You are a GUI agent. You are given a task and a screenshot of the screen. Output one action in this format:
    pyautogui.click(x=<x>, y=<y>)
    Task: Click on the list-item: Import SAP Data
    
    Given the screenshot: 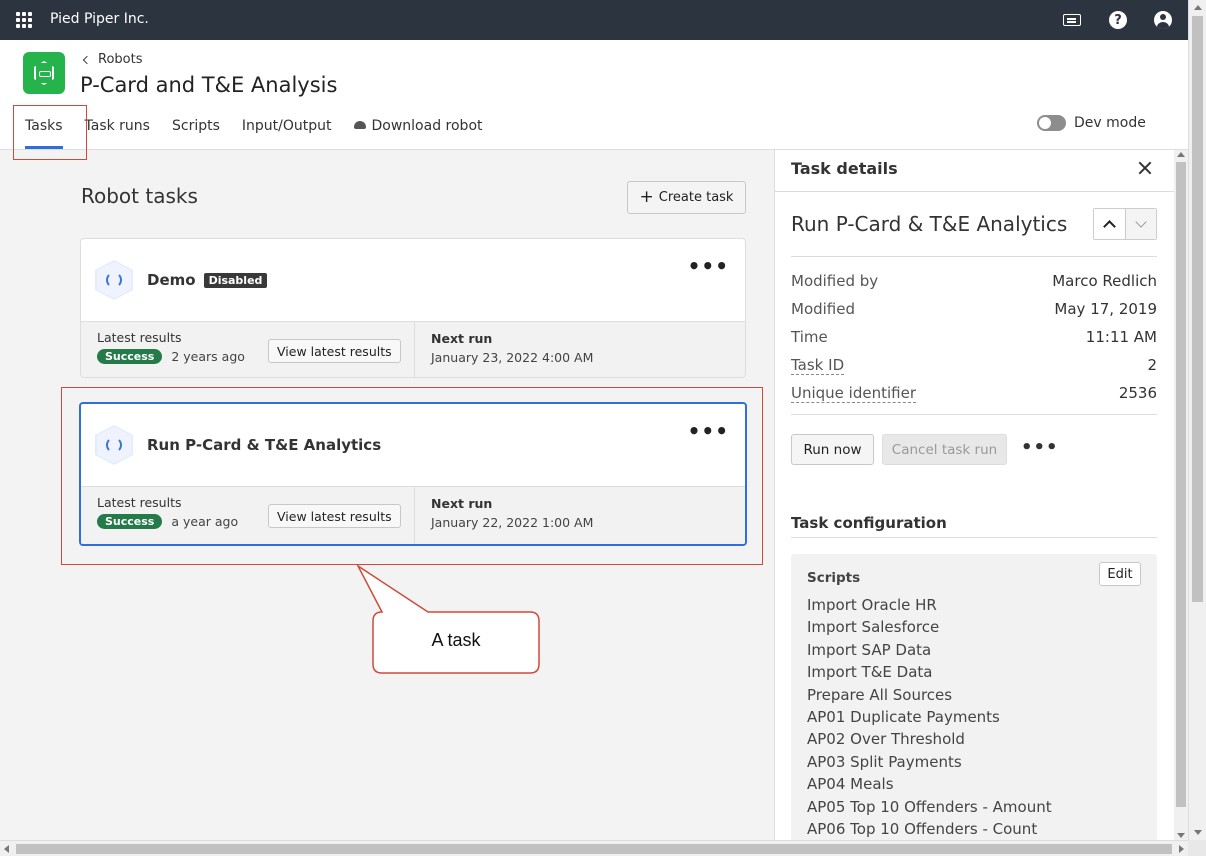 What is the action you would take?
    pyautogui.click(x=869, y=649)
    